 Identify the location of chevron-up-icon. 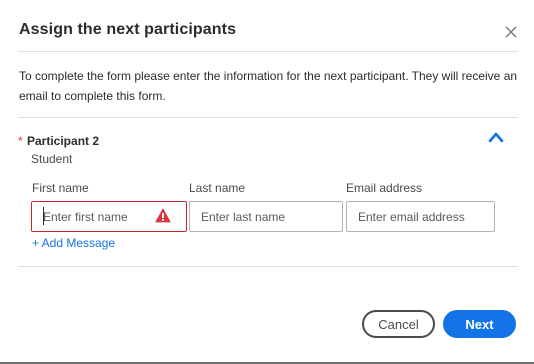
(496, 137).